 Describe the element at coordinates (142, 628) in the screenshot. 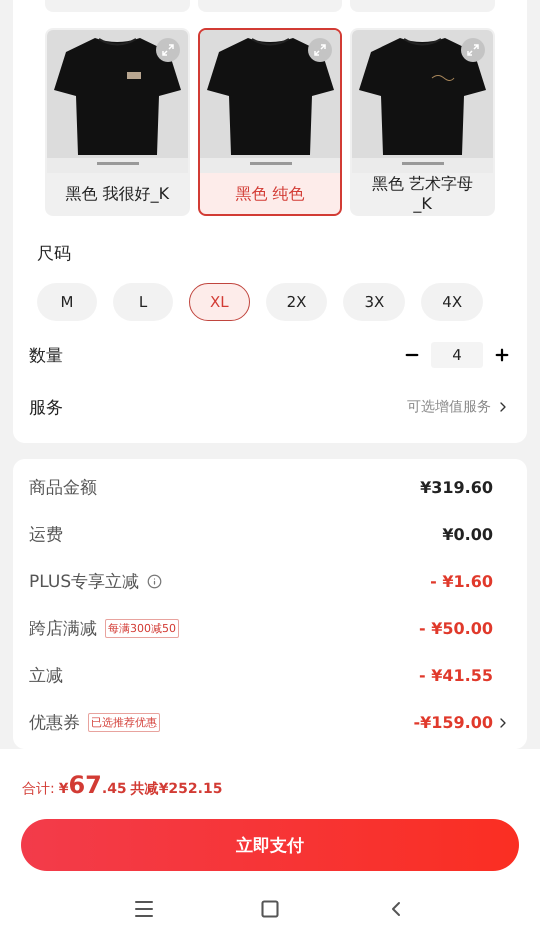

I see `promo-tag: 每满300减50` at that location.